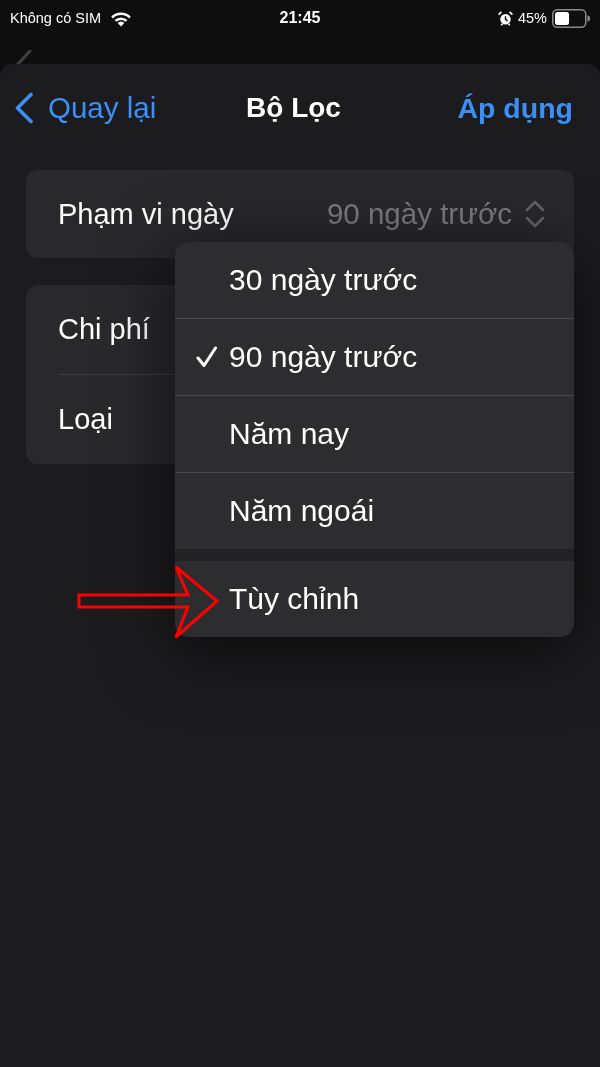 Image resolution: width=600 pixels, height=1067 pixels. I want to click on menu-item: Tùy chỉnh, so click(374, 599).